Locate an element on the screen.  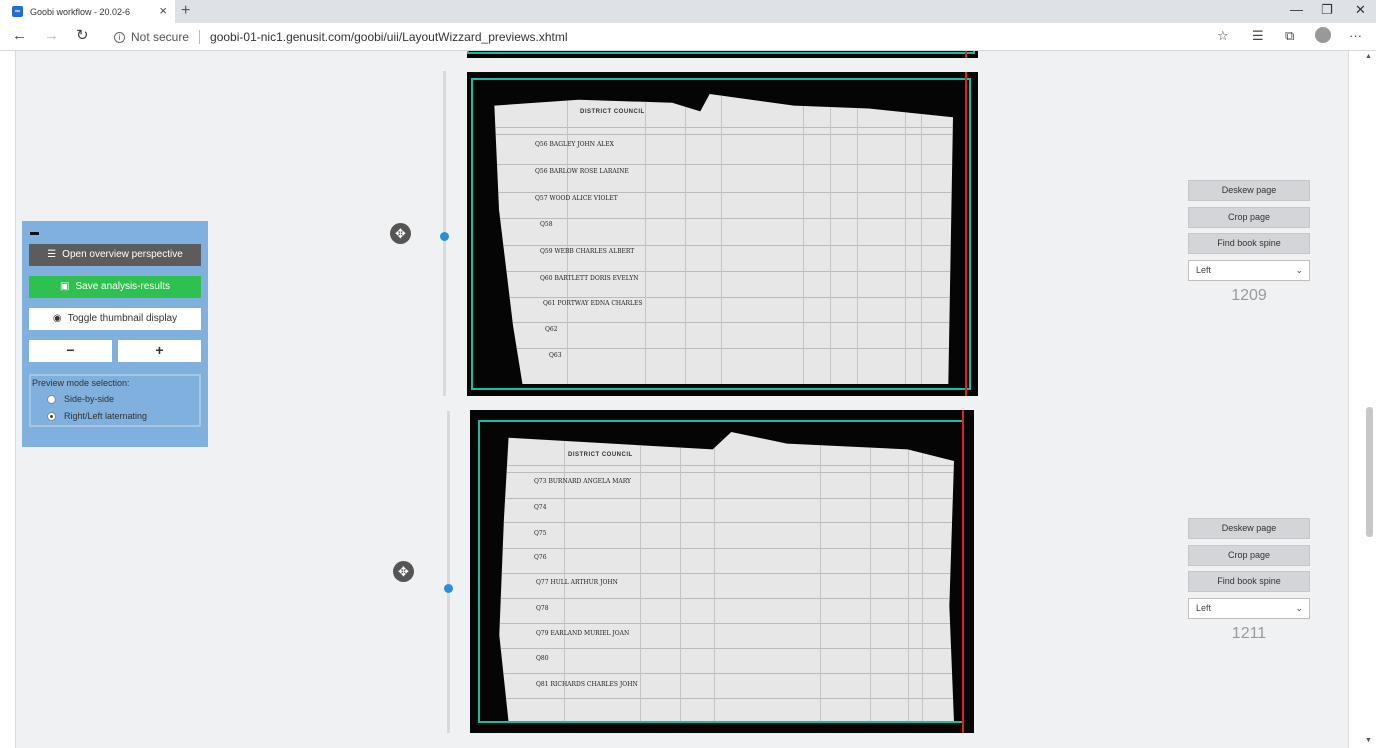
page-number: 1209 is located at coordinates (1249, 295).